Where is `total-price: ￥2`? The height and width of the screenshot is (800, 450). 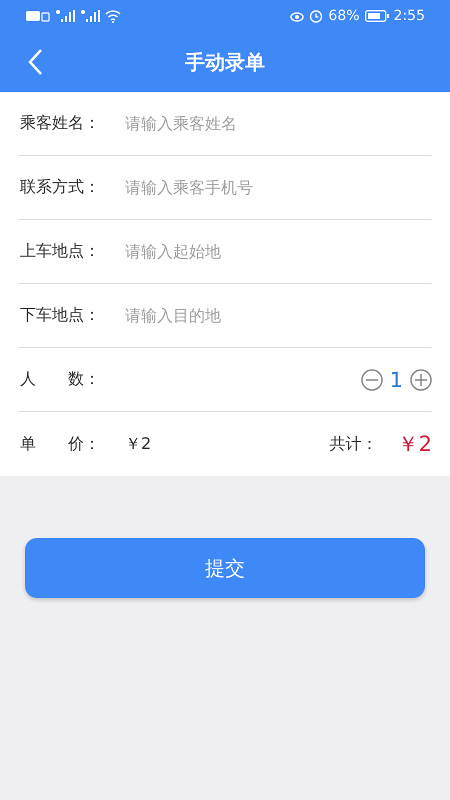
total-price: ￥2 is located at coordinates (415, 444).